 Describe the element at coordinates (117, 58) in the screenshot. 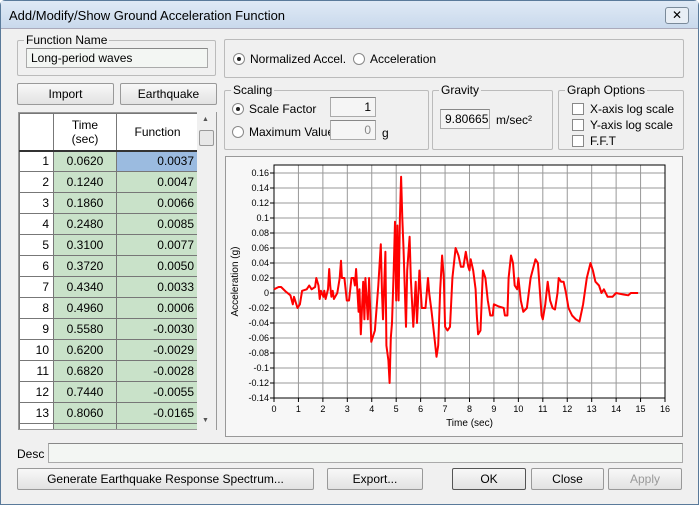

I see `function-name-input: Long-period waves` at that location.